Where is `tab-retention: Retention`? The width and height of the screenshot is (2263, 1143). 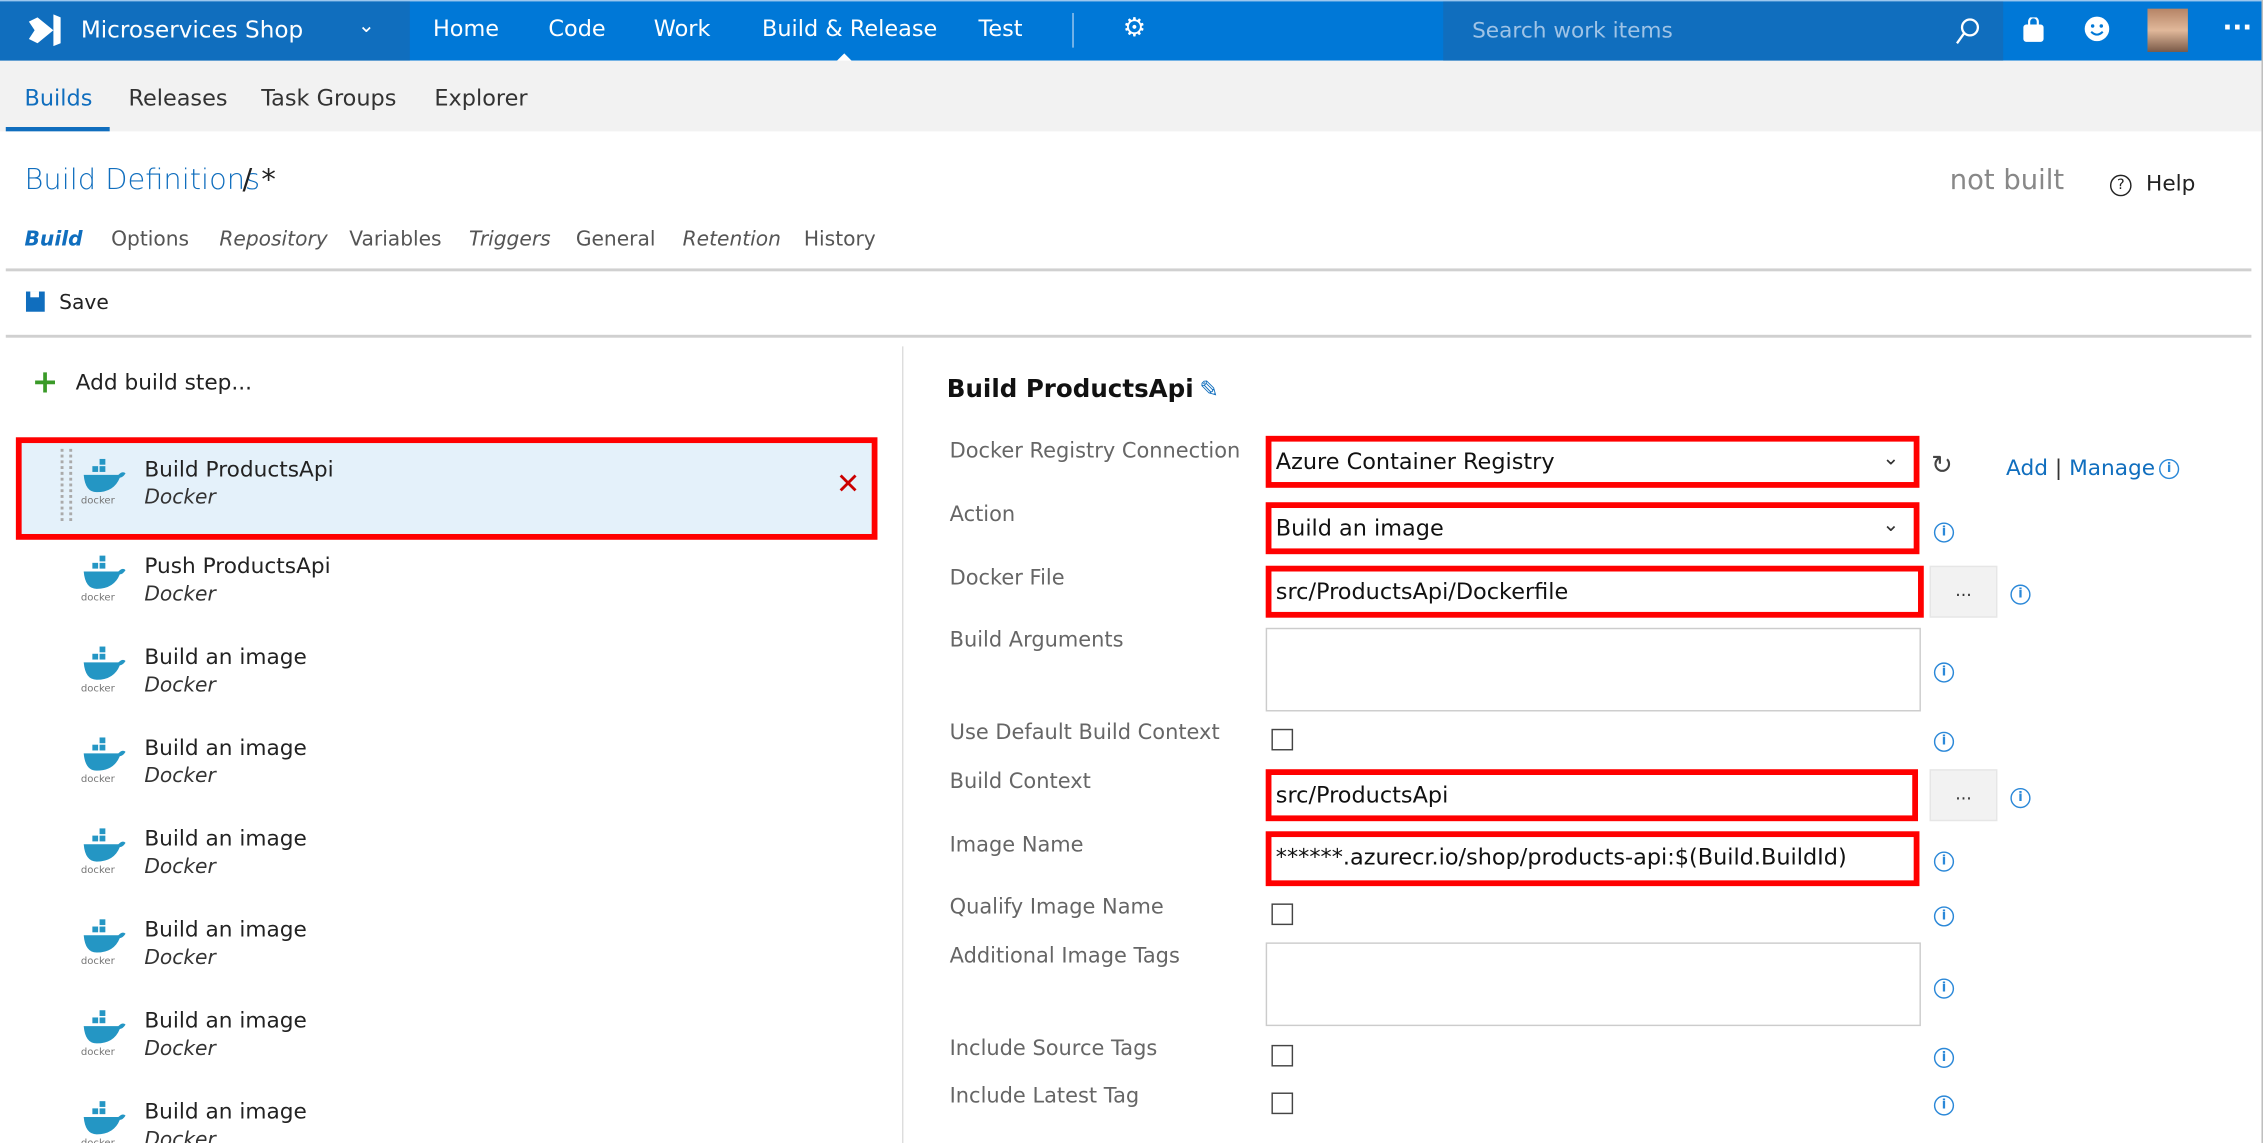
tab-retention: Retention is located at coordinates (732, 239).